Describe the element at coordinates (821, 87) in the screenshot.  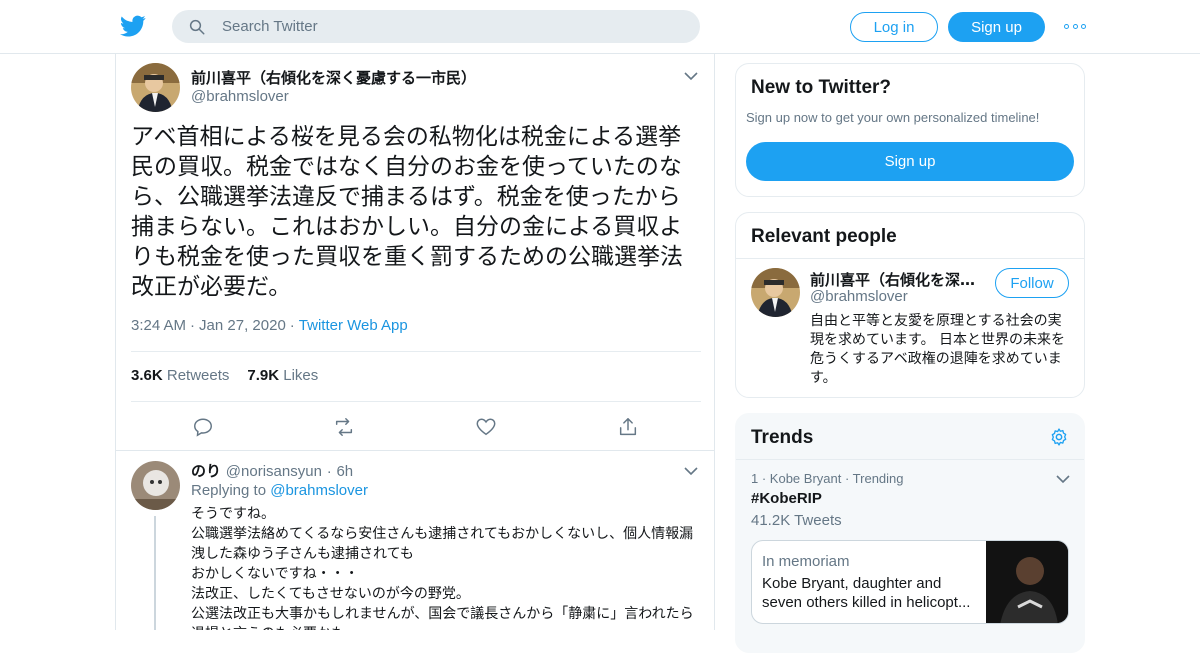
I see `new-to-twitter-title: New to Twitter?` at that location.